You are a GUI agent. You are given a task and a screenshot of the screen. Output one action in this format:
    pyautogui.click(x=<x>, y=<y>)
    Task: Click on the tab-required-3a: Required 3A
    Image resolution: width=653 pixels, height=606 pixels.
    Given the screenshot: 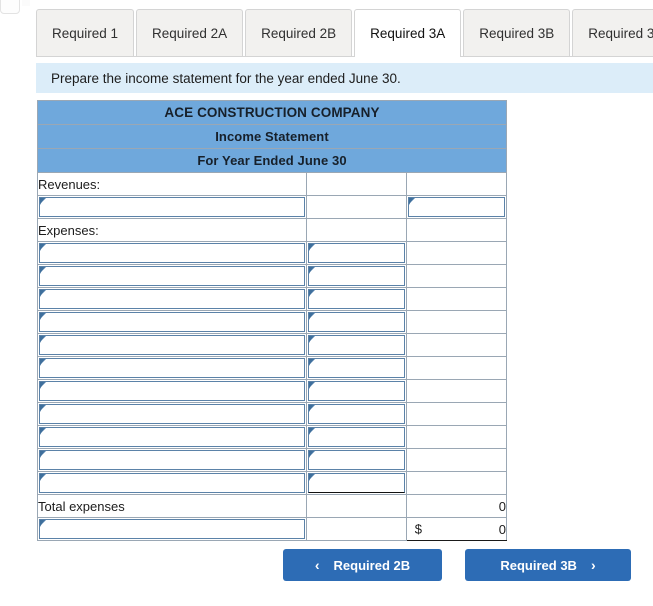 What is the action you would take?
    pyautogui.click(x=408, y=33)
    